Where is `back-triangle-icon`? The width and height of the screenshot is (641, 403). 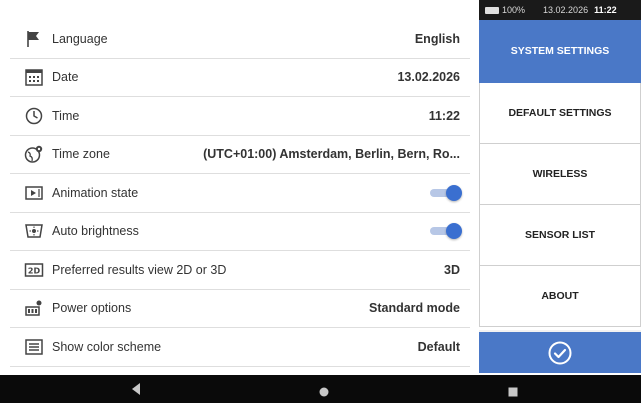
back-triangle-icon is located at coordinates (136, 391).